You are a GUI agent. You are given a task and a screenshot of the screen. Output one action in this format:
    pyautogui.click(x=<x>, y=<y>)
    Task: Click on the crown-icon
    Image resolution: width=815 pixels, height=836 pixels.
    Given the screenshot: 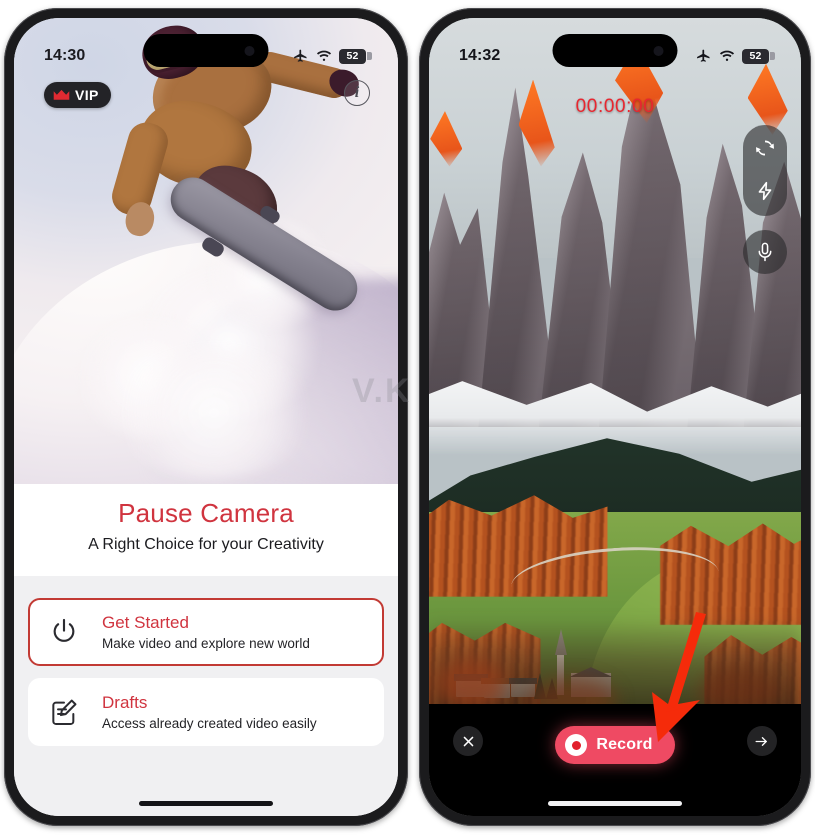 What is the action you would take?
    pyautogui.click(x=61, y=94)
    